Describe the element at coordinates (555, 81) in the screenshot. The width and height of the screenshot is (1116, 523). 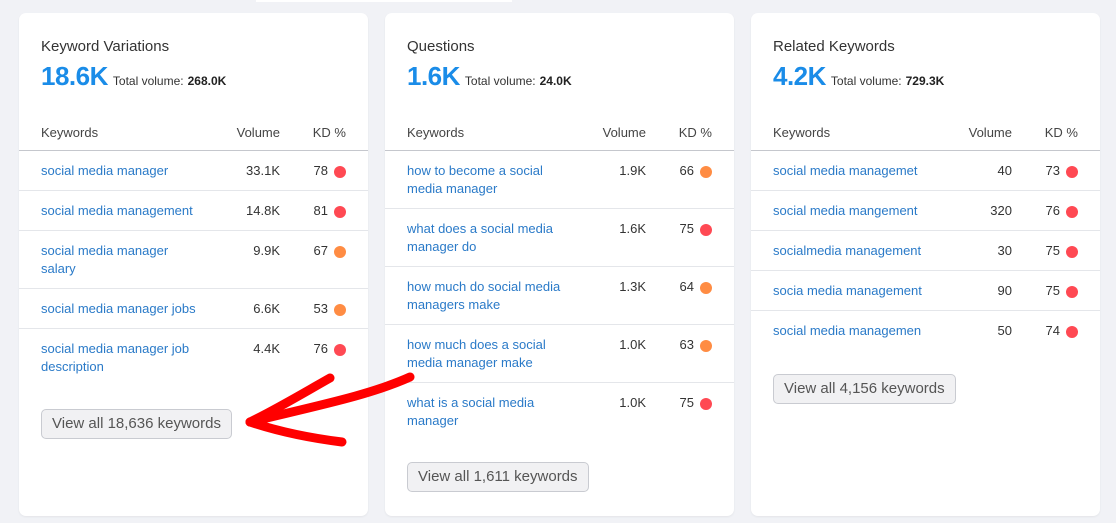
I see `total-volume-value: 24.0K` at that location.